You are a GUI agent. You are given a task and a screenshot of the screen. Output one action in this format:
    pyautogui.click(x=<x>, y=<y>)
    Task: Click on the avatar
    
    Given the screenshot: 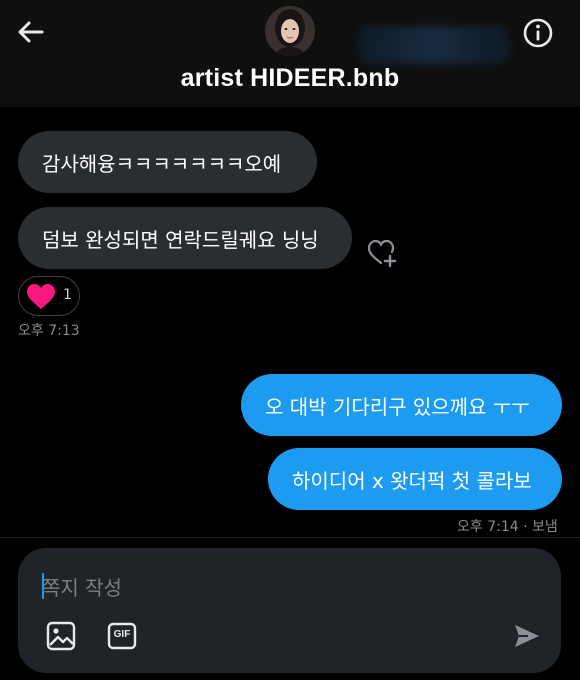 What is the action you would take?
    pyautogui.click(x=290, y=31)
    